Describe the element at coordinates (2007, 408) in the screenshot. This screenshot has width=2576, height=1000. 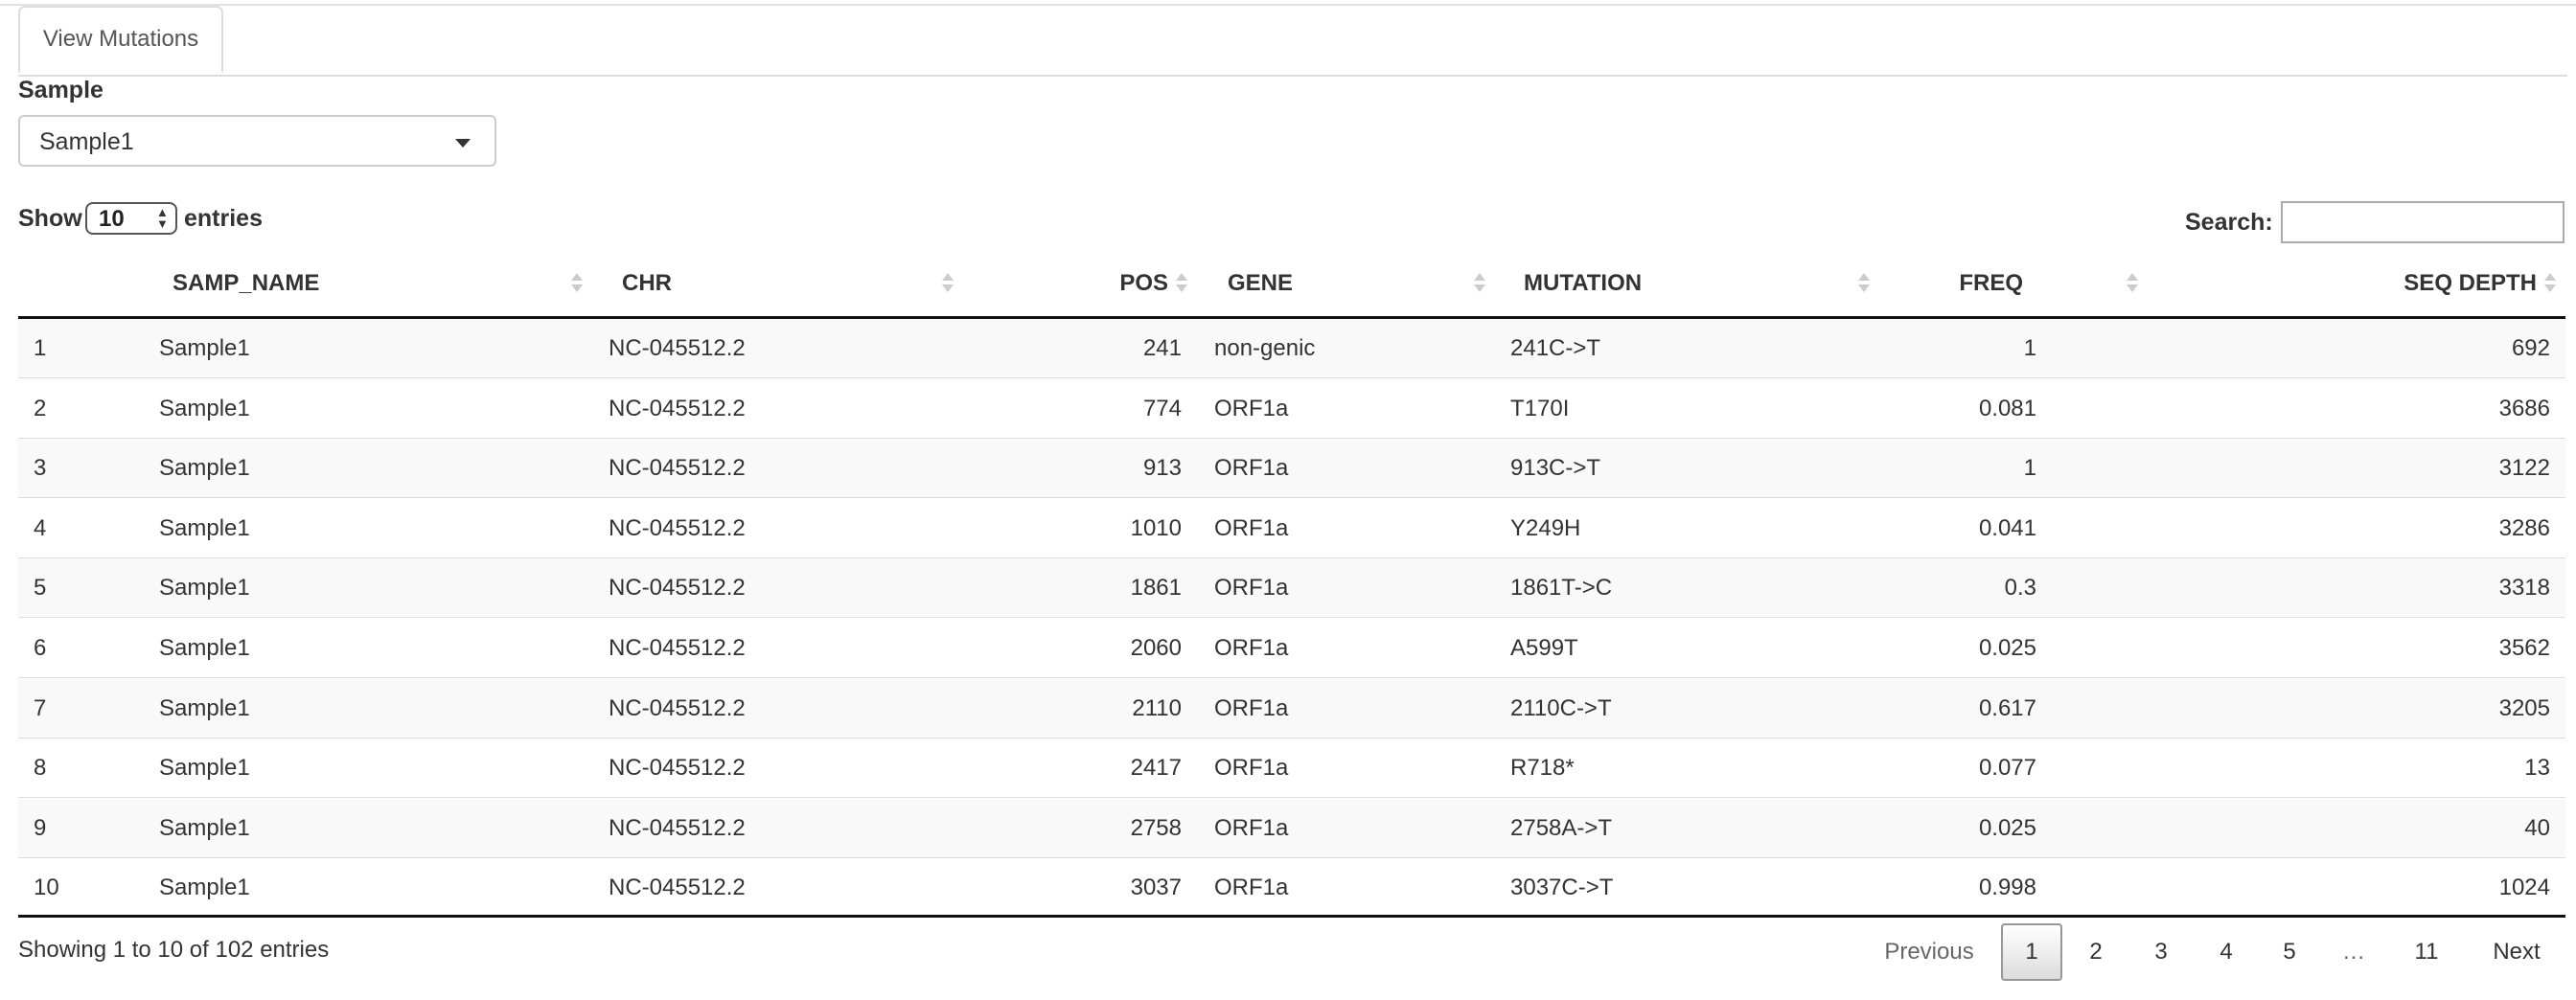
I see `cell-freq: 0.081` at that location.